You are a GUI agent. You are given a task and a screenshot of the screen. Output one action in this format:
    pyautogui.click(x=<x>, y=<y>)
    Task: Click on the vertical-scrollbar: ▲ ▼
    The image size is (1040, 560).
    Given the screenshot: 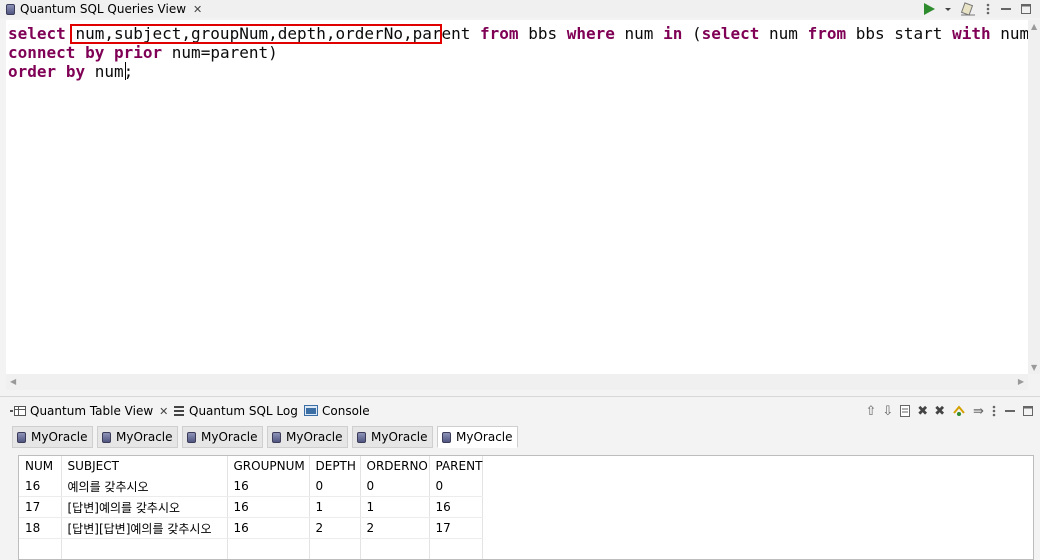 What is the action you would take?
    pyautogui.click(x=1034, y=197)
    